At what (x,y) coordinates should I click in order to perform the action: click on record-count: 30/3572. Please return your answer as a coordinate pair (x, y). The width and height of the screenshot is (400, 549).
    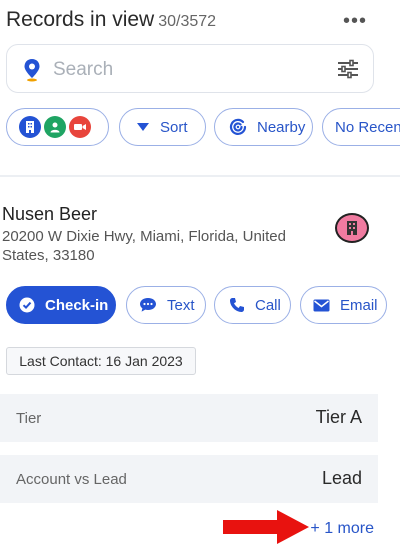
    Looking at the image, I should click on (187, 21).